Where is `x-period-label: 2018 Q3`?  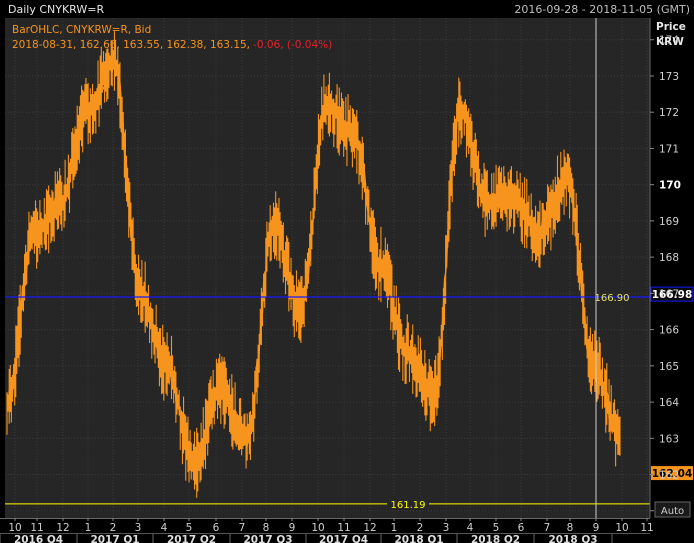 x-period-label: 2018 Q3 is located at coordinates (572, 538).